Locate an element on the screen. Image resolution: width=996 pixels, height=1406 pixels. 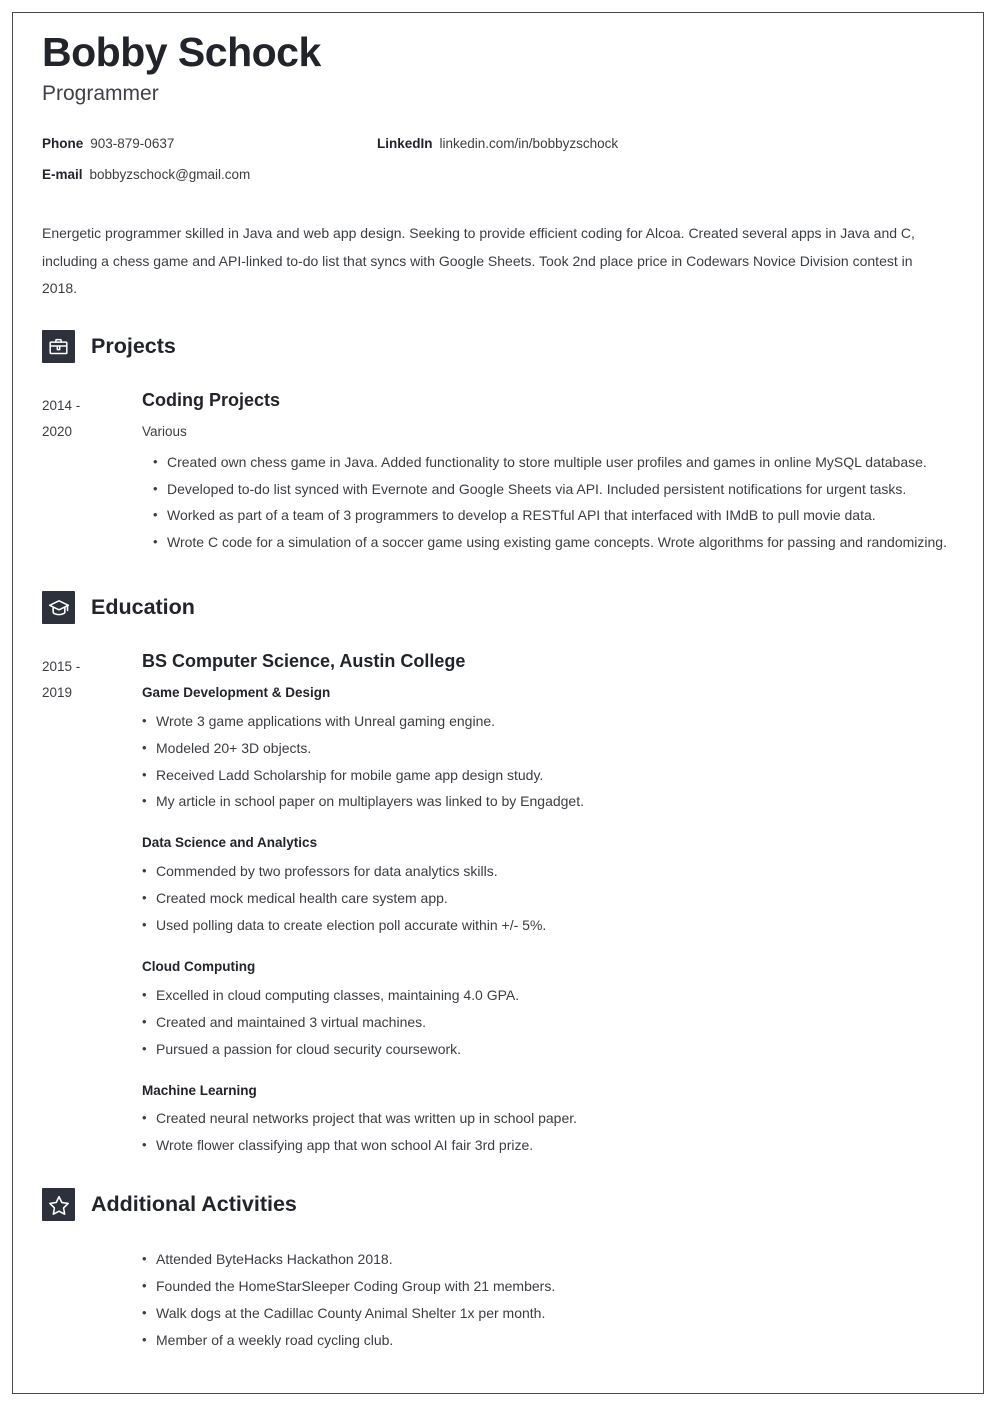
contact-phone: Phone 903-879-0637 is located at coordinates (209, 143).